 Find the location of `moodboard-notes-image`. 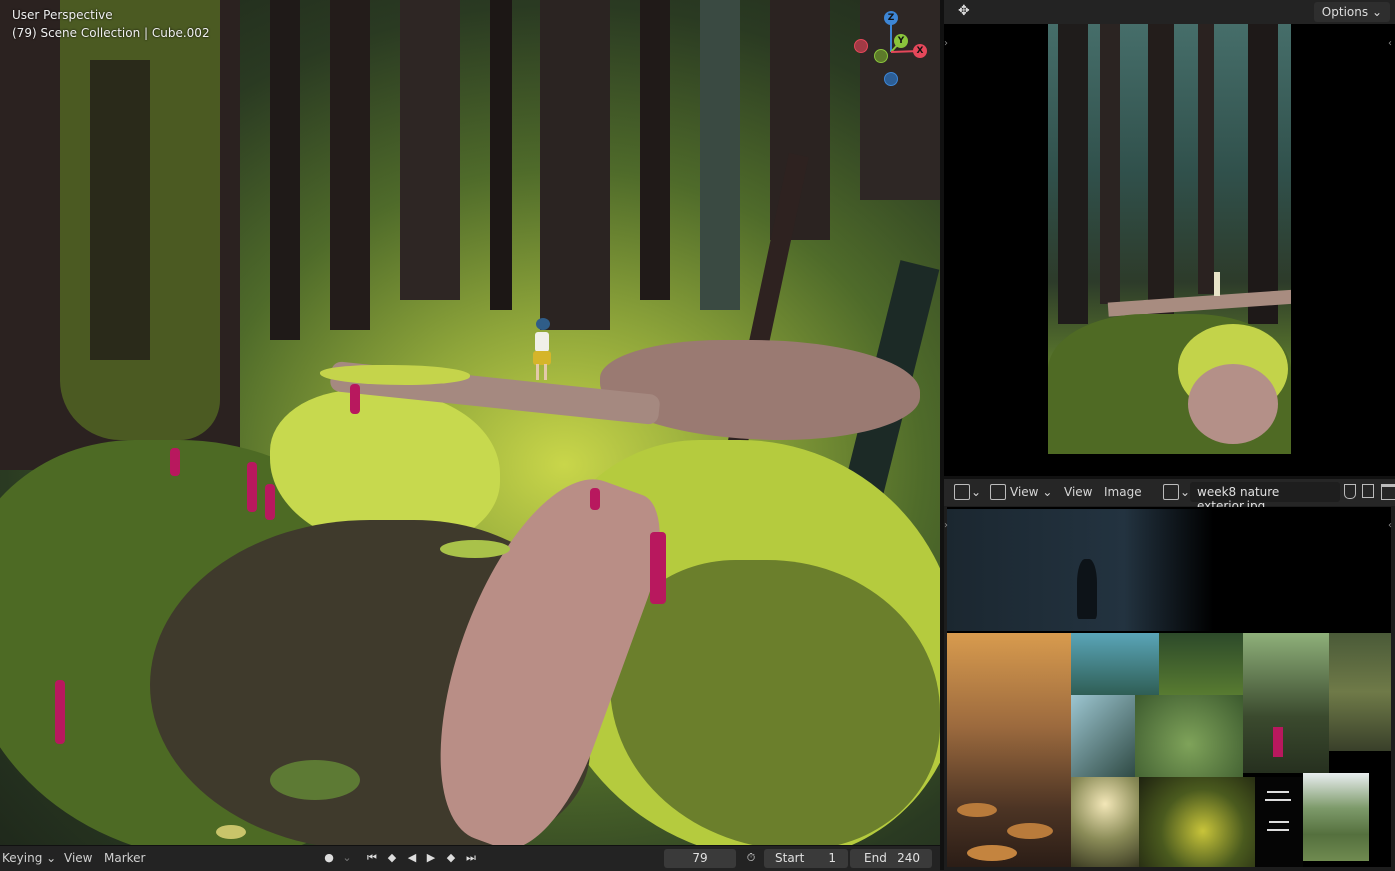

moodboard-notes-image is located at coordinates (1279, 822).